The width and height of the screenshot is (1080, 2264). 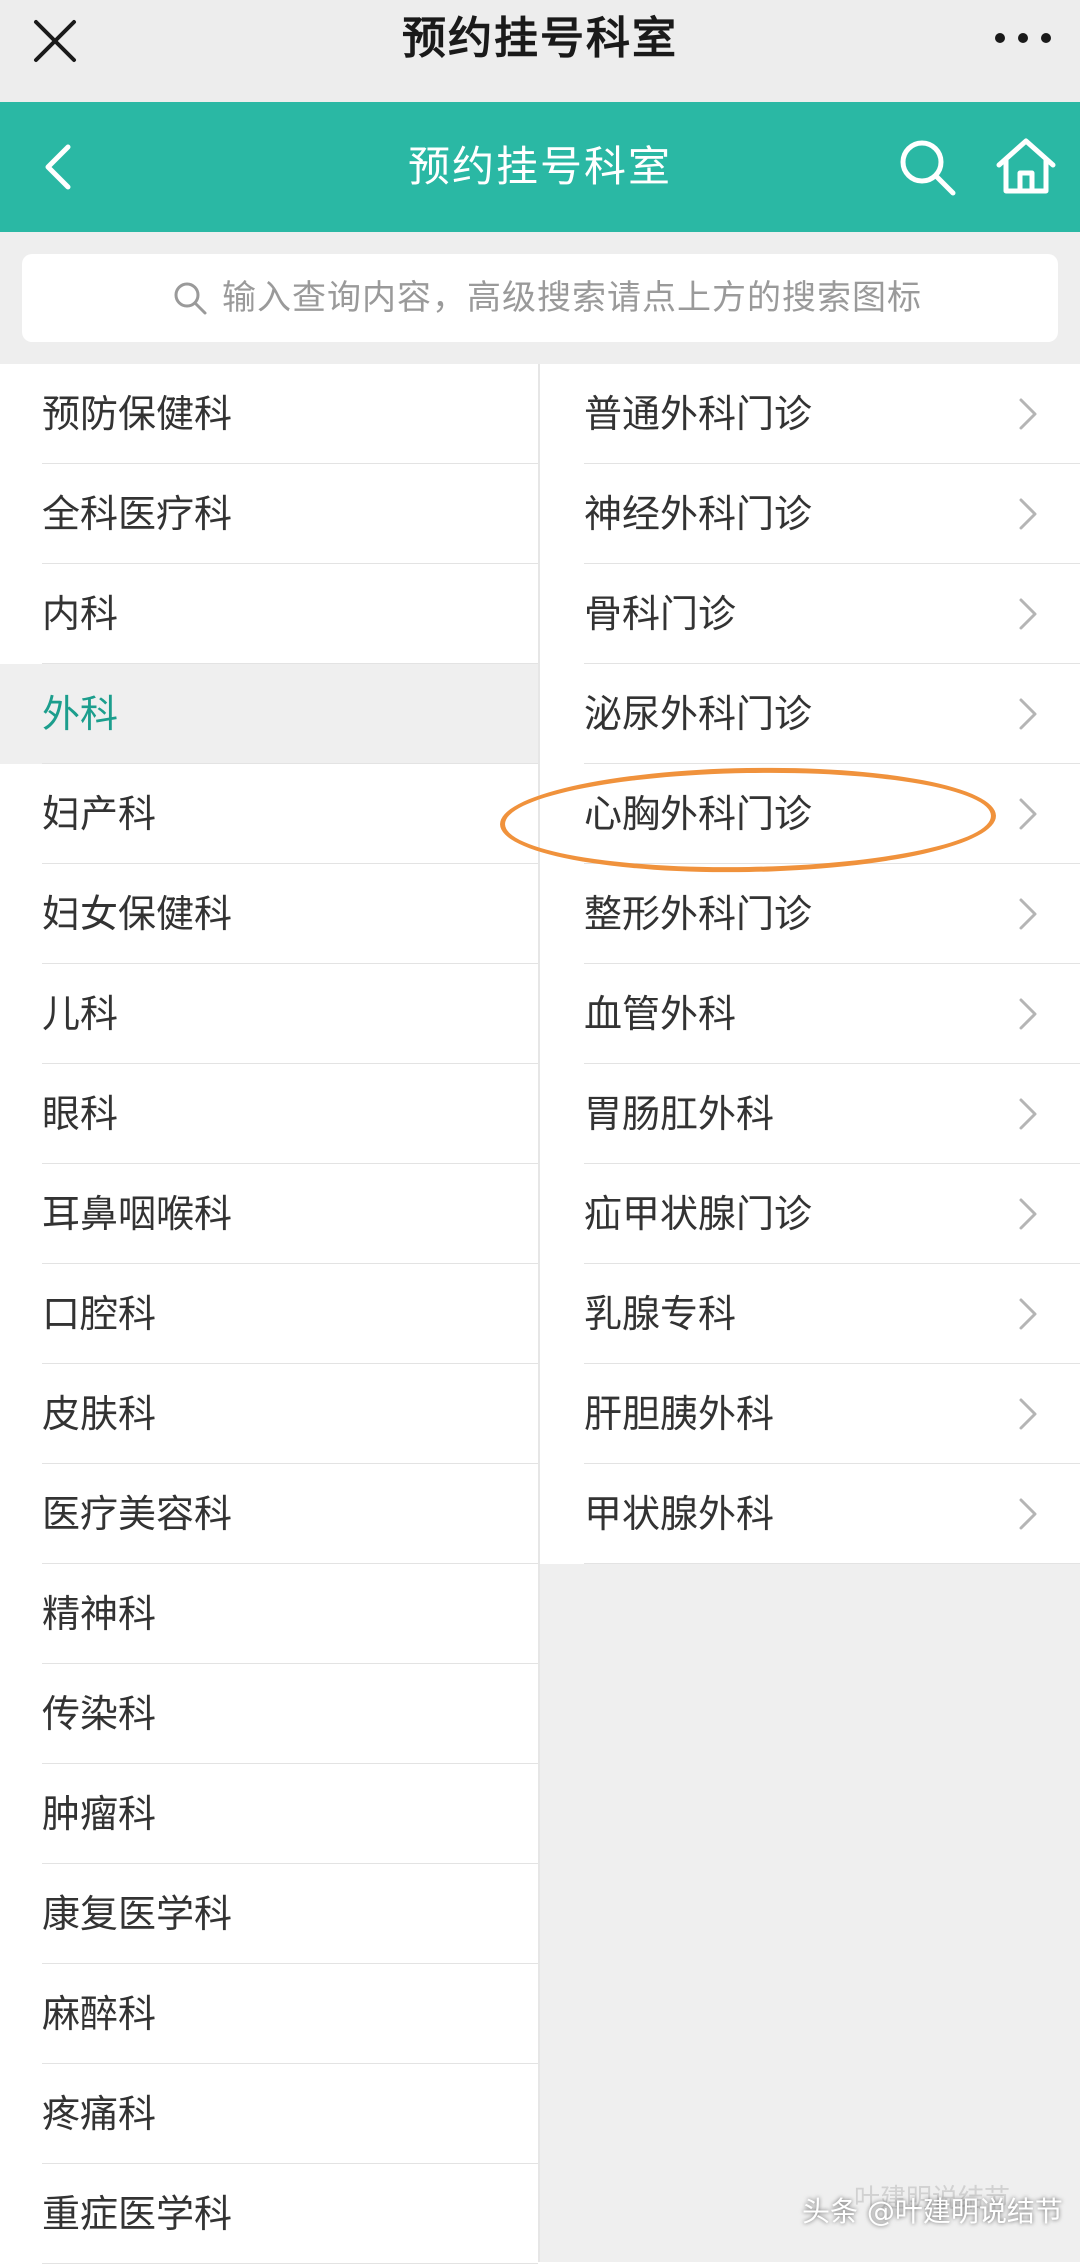 What do you see at coordinates (269, 1914) in the screenshot?
I see `department-item: 康复医学科` at bounding box center [269, 1914].